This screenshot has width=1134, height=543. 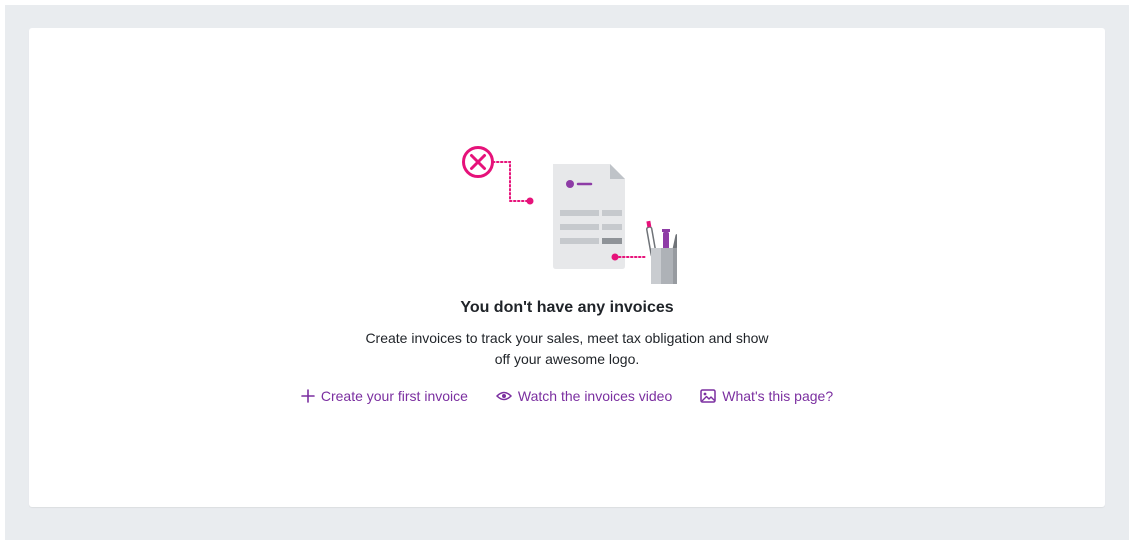 I want to click on pen-cup-icon, so click(x=661, y=252).